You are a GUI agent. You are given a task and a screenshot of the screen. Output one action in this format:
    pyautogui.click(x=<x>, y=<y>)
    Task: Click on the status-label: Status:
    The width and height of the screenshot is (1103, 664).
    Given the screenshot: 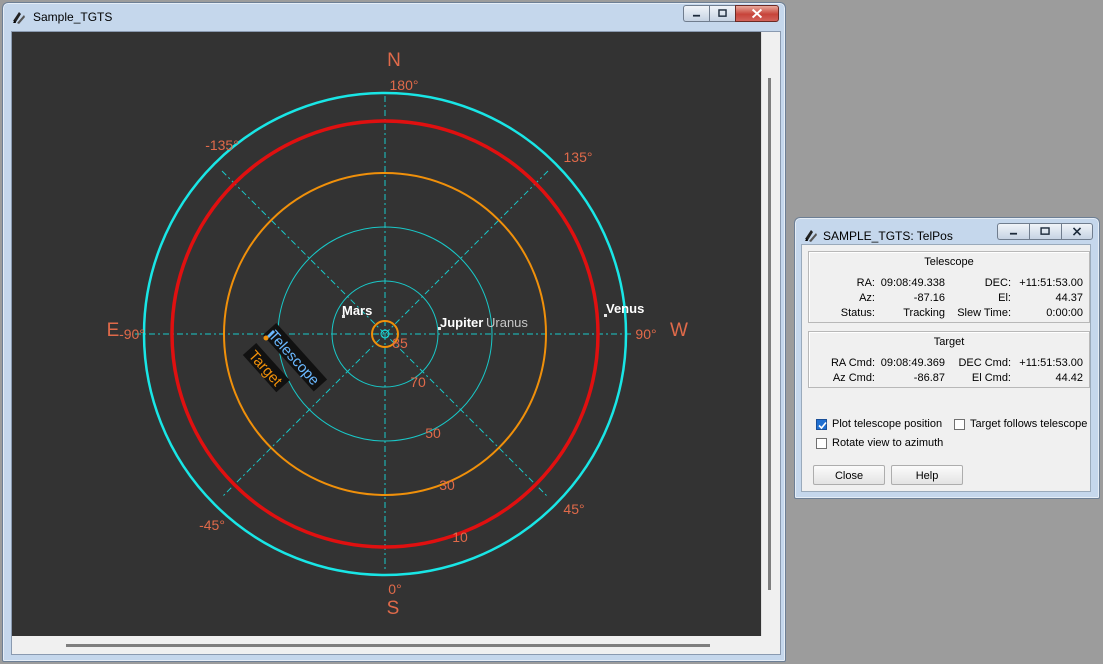 What is the action you would take?
    pyautogui.click(x=857, y=313)
    